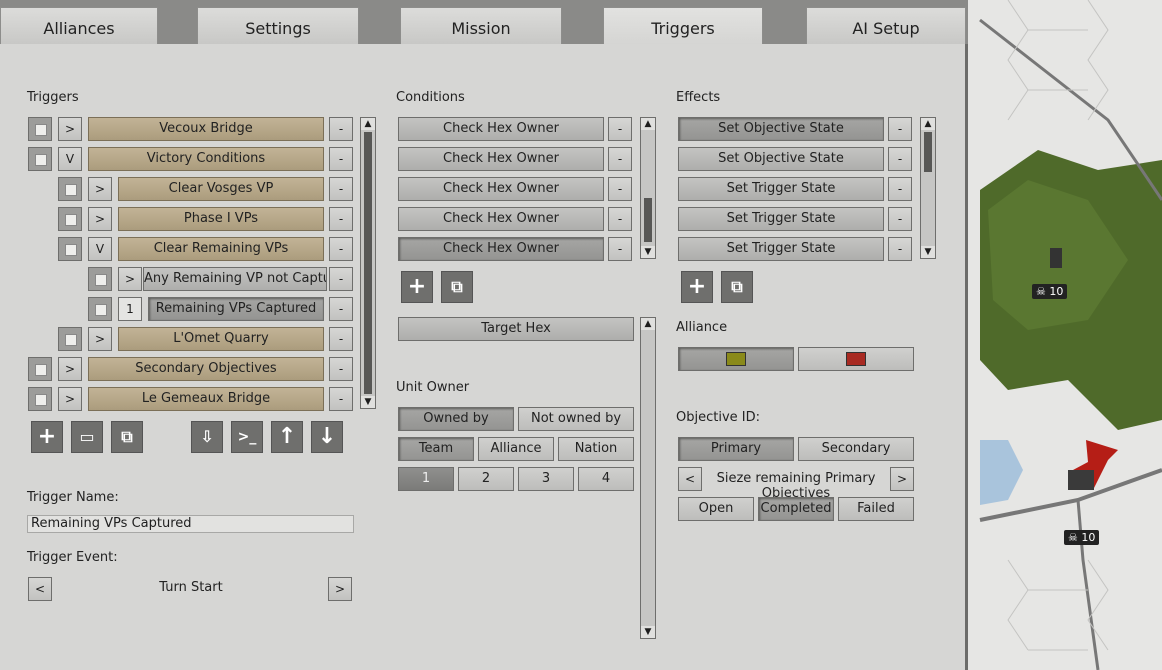  I want to click on condition-item: Any Remaining VP not Captured, so click(235, 279).